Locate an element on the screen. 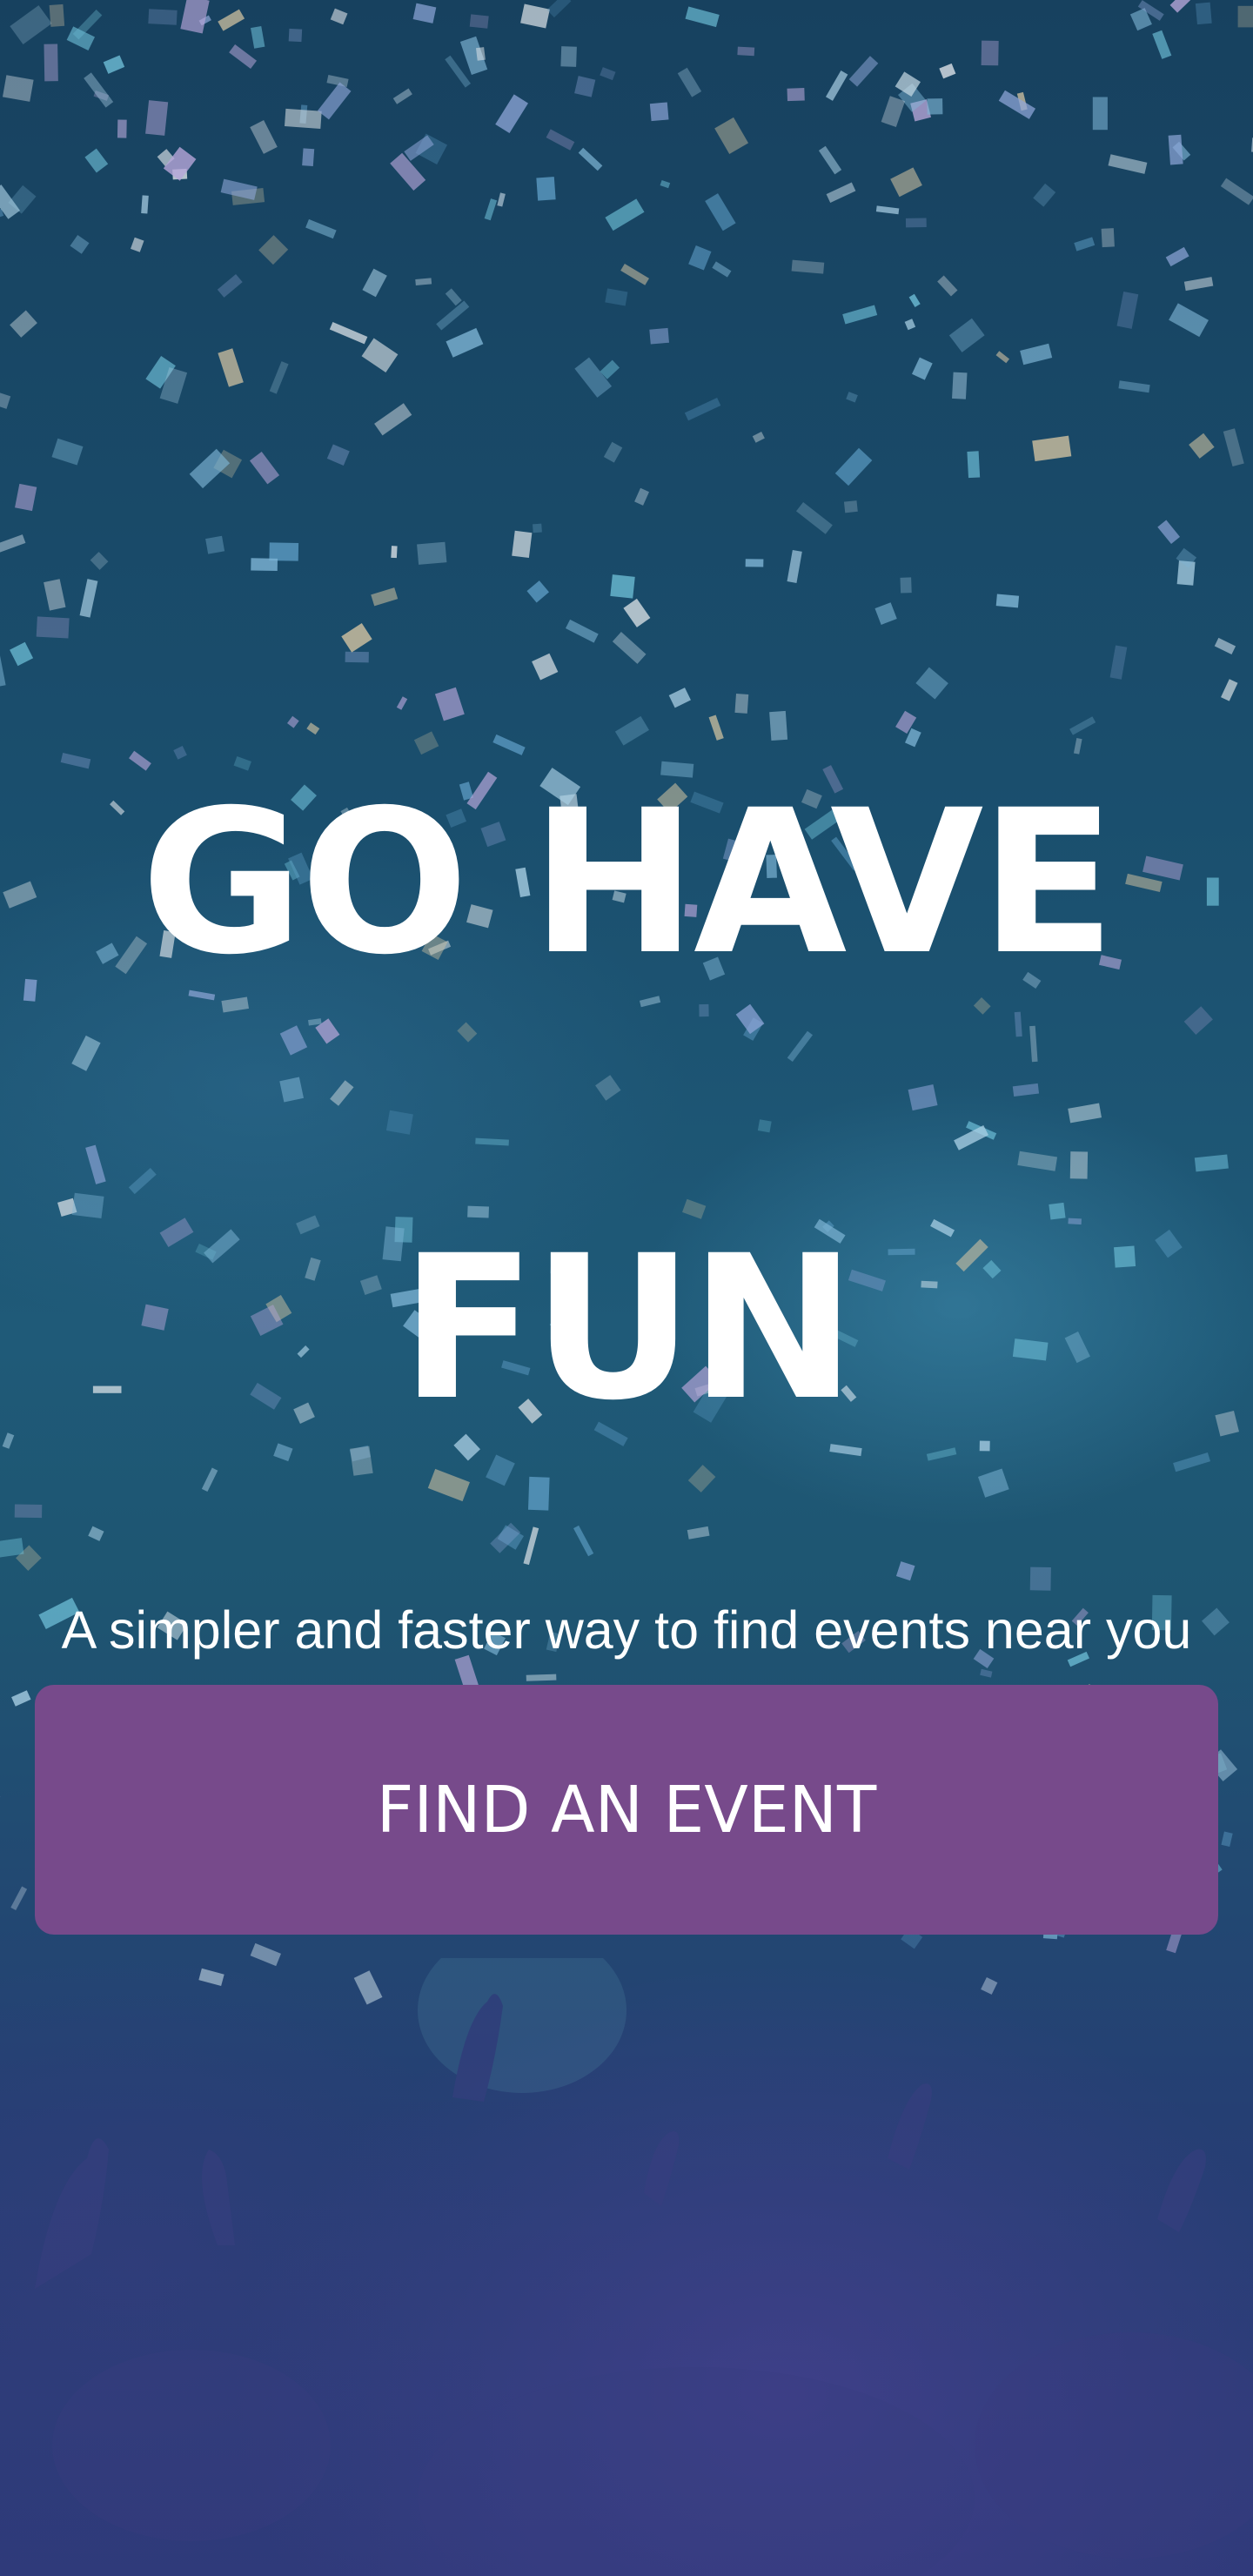 The height and width of the screenshot is (2576, 1253). find-event-button: FIND AN EVENT is located at coordinates (626, 1810).